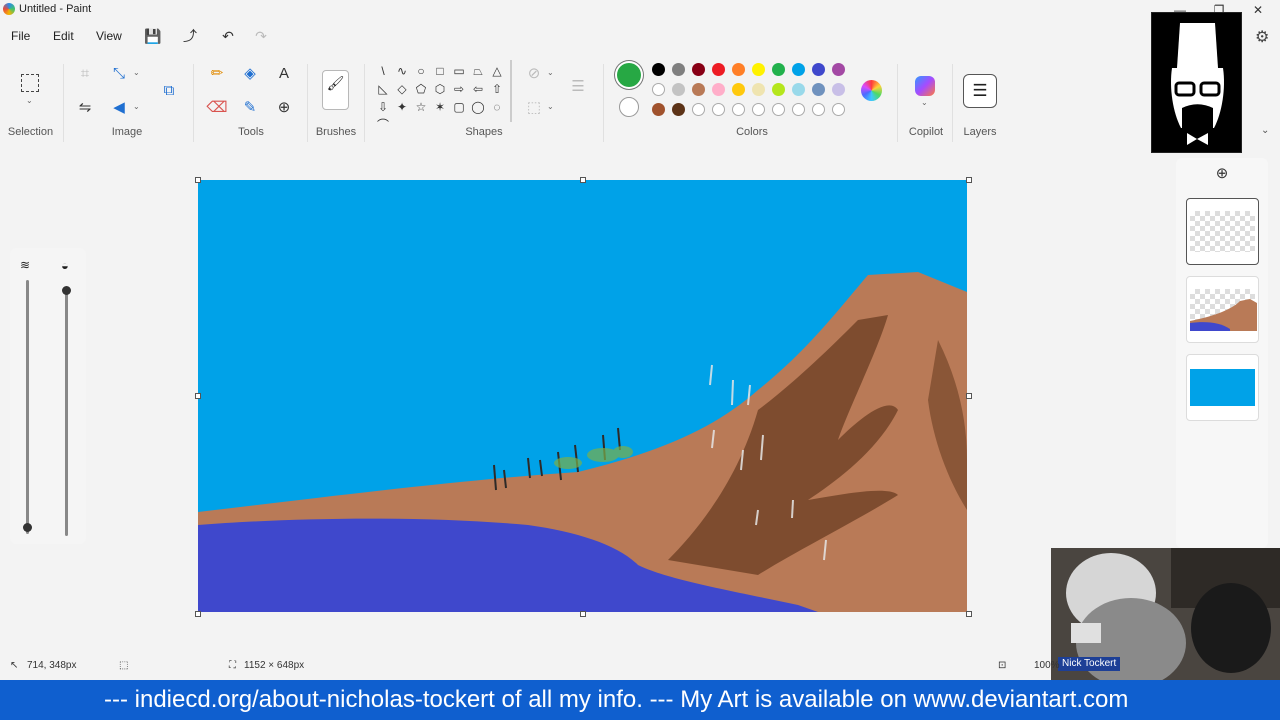 The width and height of the screenshot is (1280, 720). Describe the element at coordinates (421, 71) in the screenshot. I see `shape-option: ○` at that location.